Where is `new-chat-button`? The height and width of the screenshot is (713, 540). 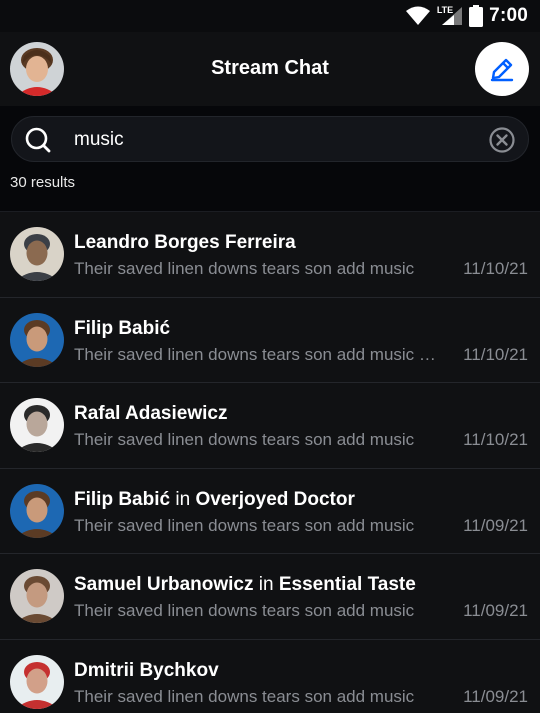 new-chat-button is located at coordinates (502, 69).